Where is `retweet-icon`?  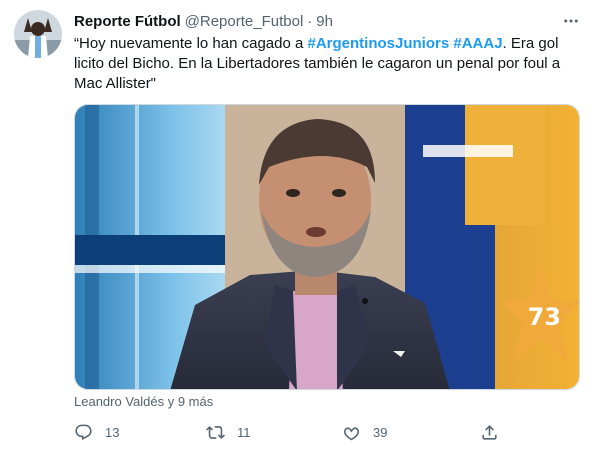
retweet-icon is located at coordinates (215, 432).